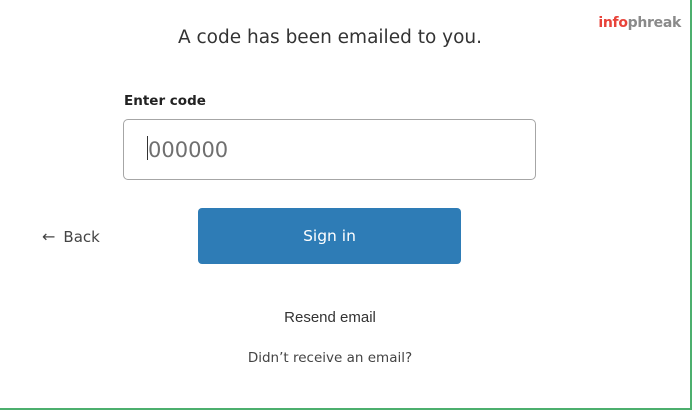  I want to click on left-arrow-icon: ←, so click(49, 236).